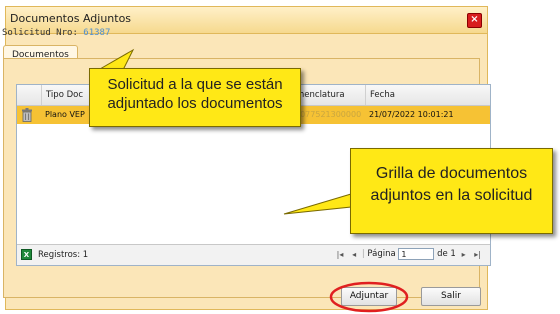 The image size is (560, 314). Describe the element at coordinates (451, 195) in the screenshot. I see `callout-grilla-line2: adjuntos en la solicitud` at that location.